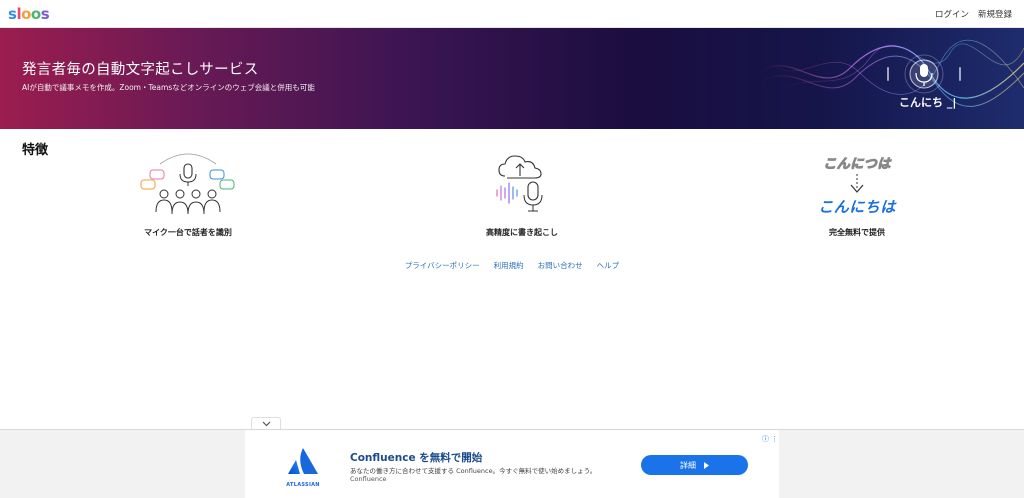 Image resolution: width=1024 pixels, height=498 pixels. I want to click on top-navbar: sloos ログイン 新規登録, so click(512, 14).